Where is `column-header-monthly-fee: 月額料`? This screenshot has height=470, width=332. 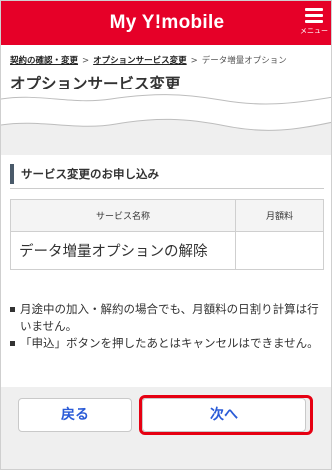 column-header-monthly-fee: 月額料 is located at coordinates (279, 215).